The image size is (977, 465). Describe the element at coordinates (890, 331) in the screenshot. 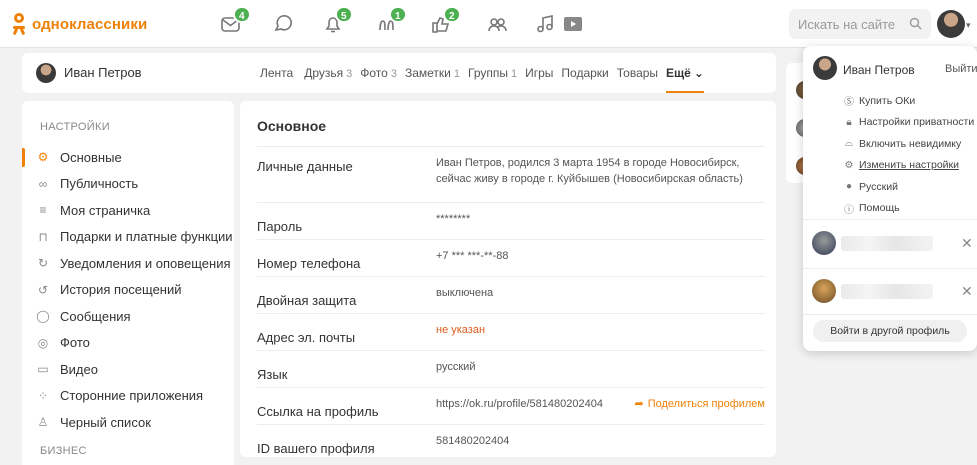

I see `login-other-profile-button: Войти в другой профиль` at that location.